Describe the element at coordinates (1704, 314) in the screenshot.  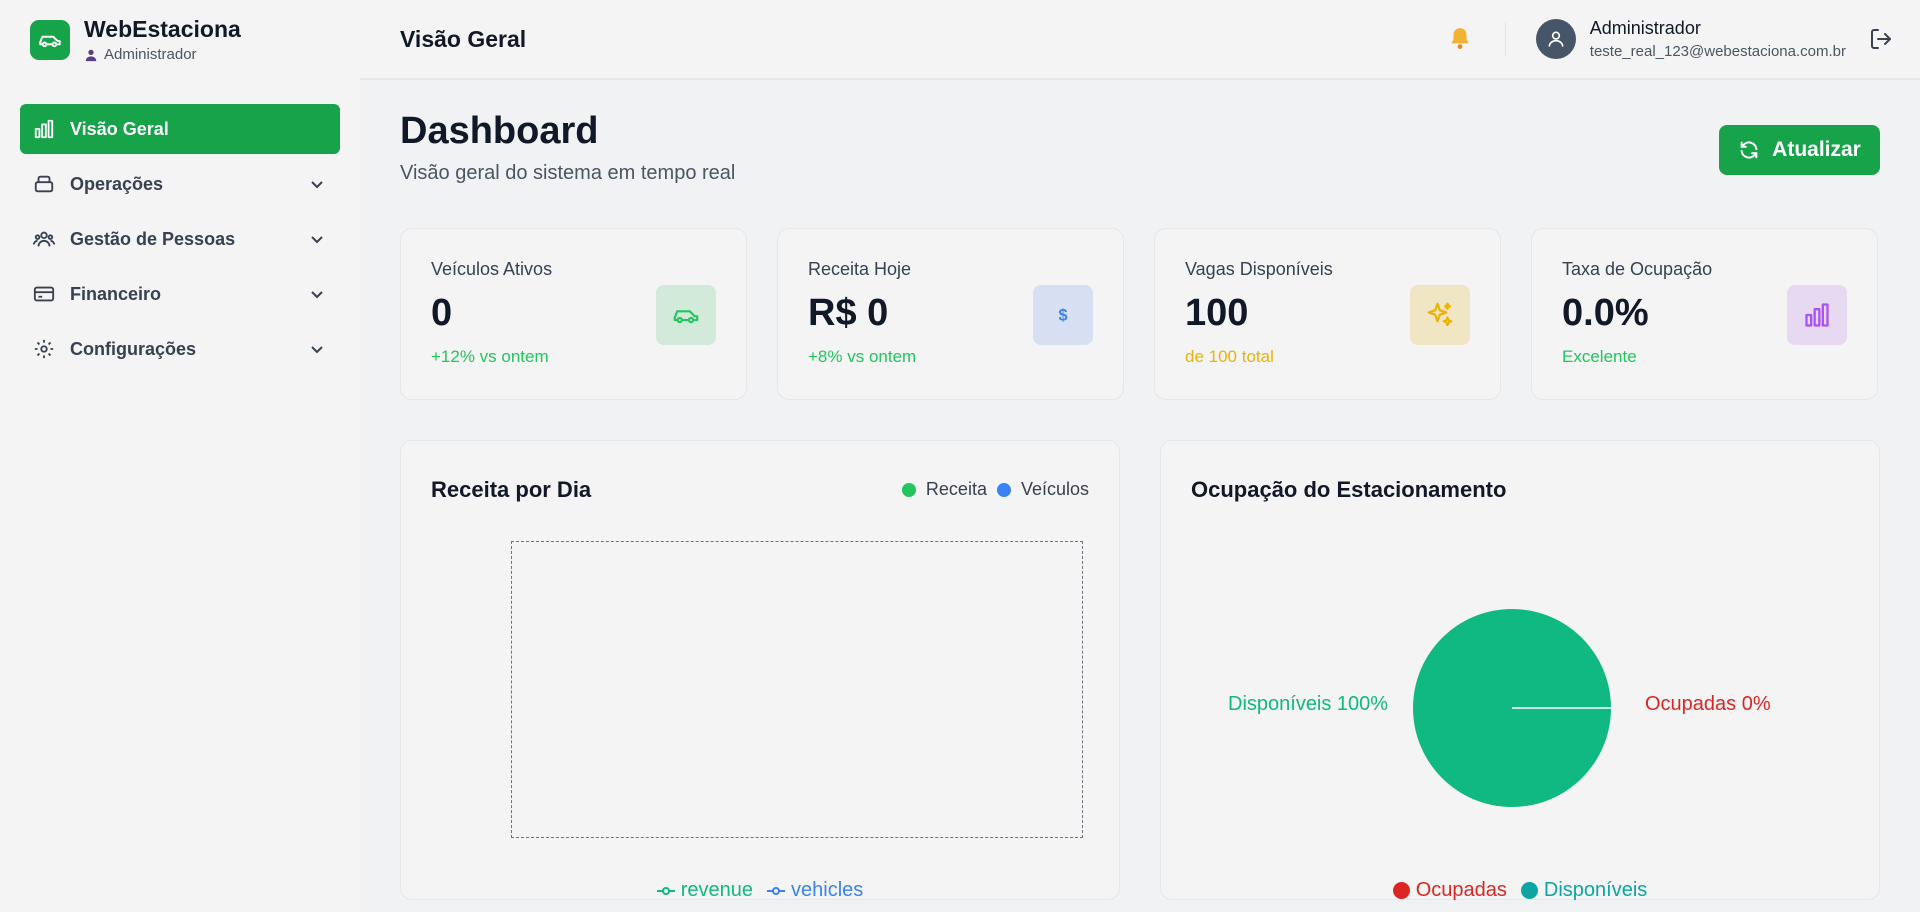
I see `stat-card-taxa-de-ocupacao: Taxa de Ocupação 0.0% Excelente` at that location.